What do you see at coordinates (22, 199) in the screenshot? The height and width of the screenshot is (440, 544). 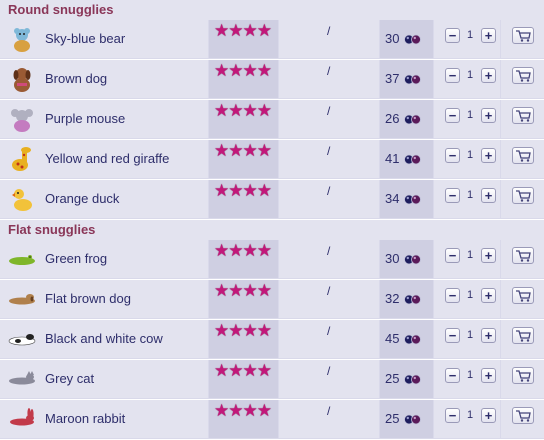 I see `duck-icon` at bounding box center [22, 199].